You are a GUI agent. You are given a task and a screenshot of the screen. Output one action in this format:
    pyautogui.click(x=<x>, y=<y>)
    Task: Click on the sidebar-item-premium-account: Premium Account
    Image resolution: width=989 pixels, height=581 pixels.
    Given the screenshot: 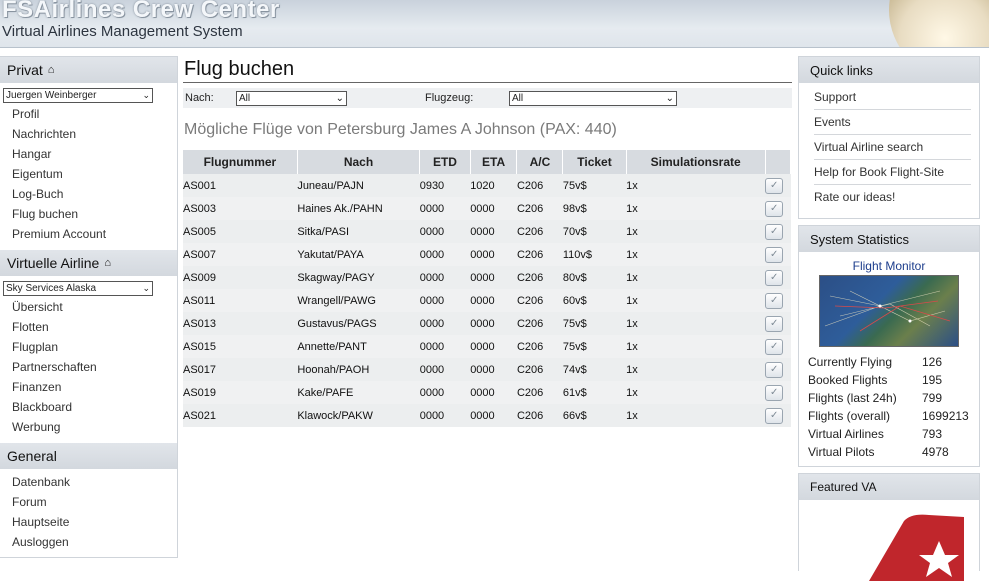 What is the action you would take?
    pyautogui.click(x=88, y=234)
    